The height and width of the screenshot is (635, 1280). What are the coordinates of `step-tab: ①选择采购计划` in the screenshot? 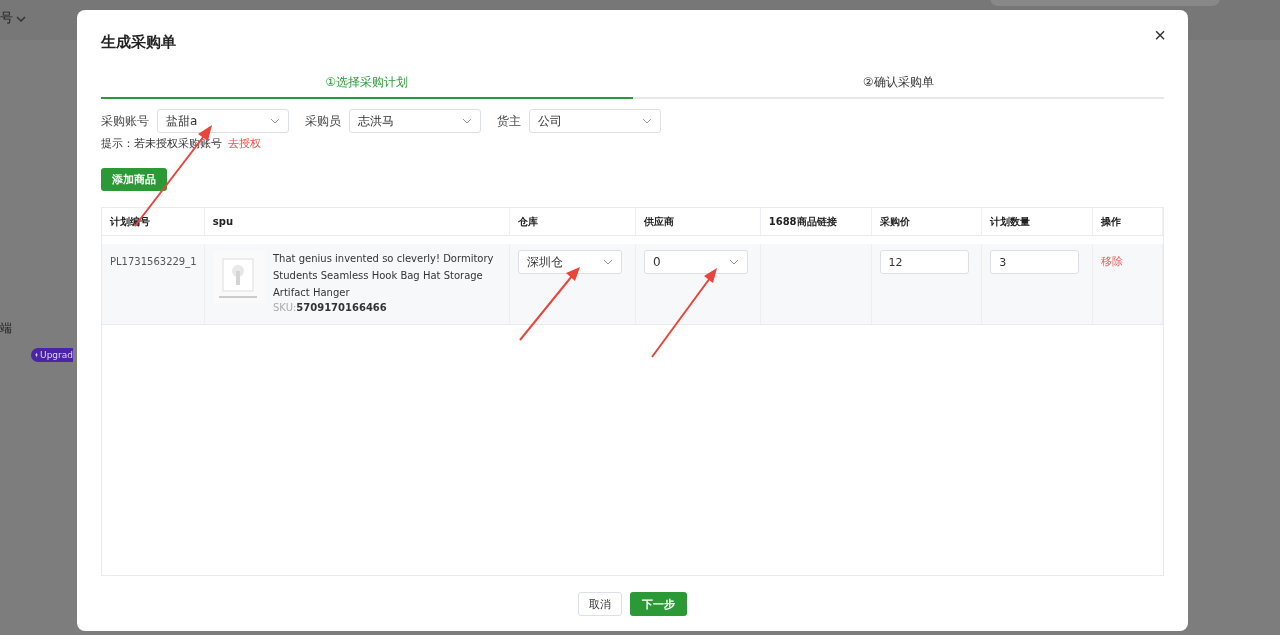 It's located at (367, 86).